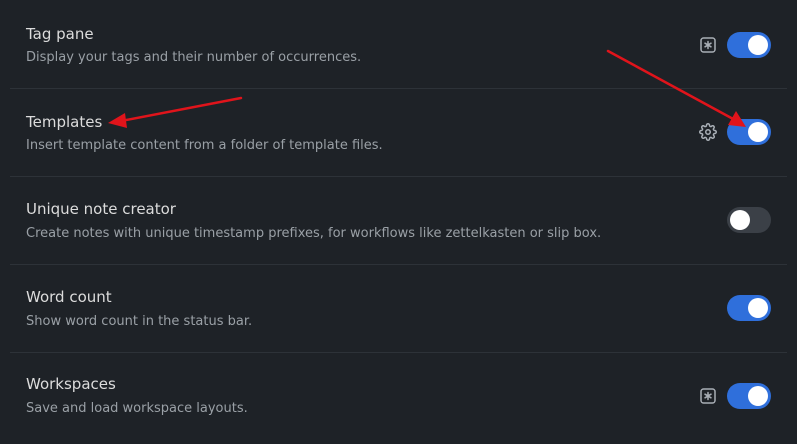 The image size is (797, 444). Describe the element at coordinates (139, 321) in the screenshot. I see `setting-description: Show word count in the status bar.` at that location.